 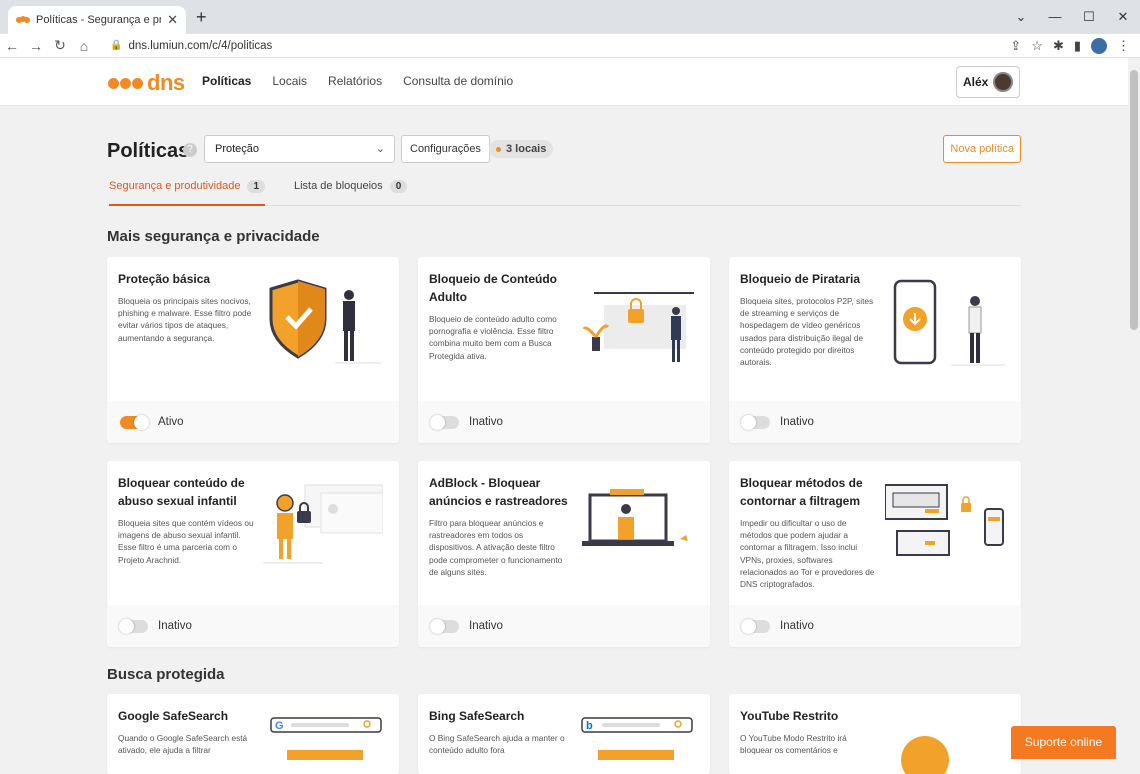 I want to click on bing-search-bar-illustration-icon: b, so click(x=637, y=738).